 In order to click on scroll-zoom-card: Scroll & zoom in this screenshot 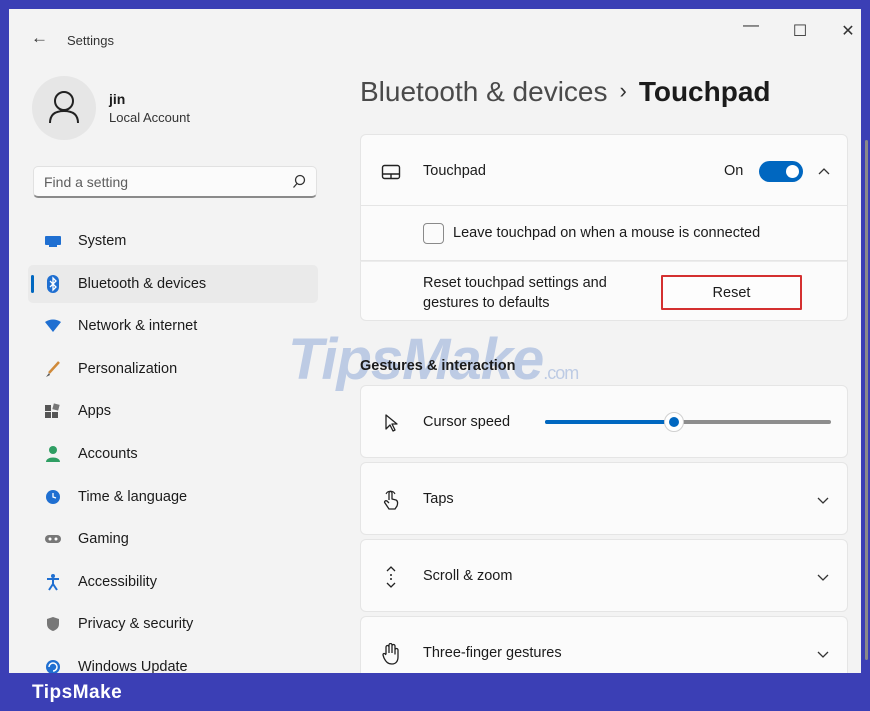, I will do `click(604, 575)`.